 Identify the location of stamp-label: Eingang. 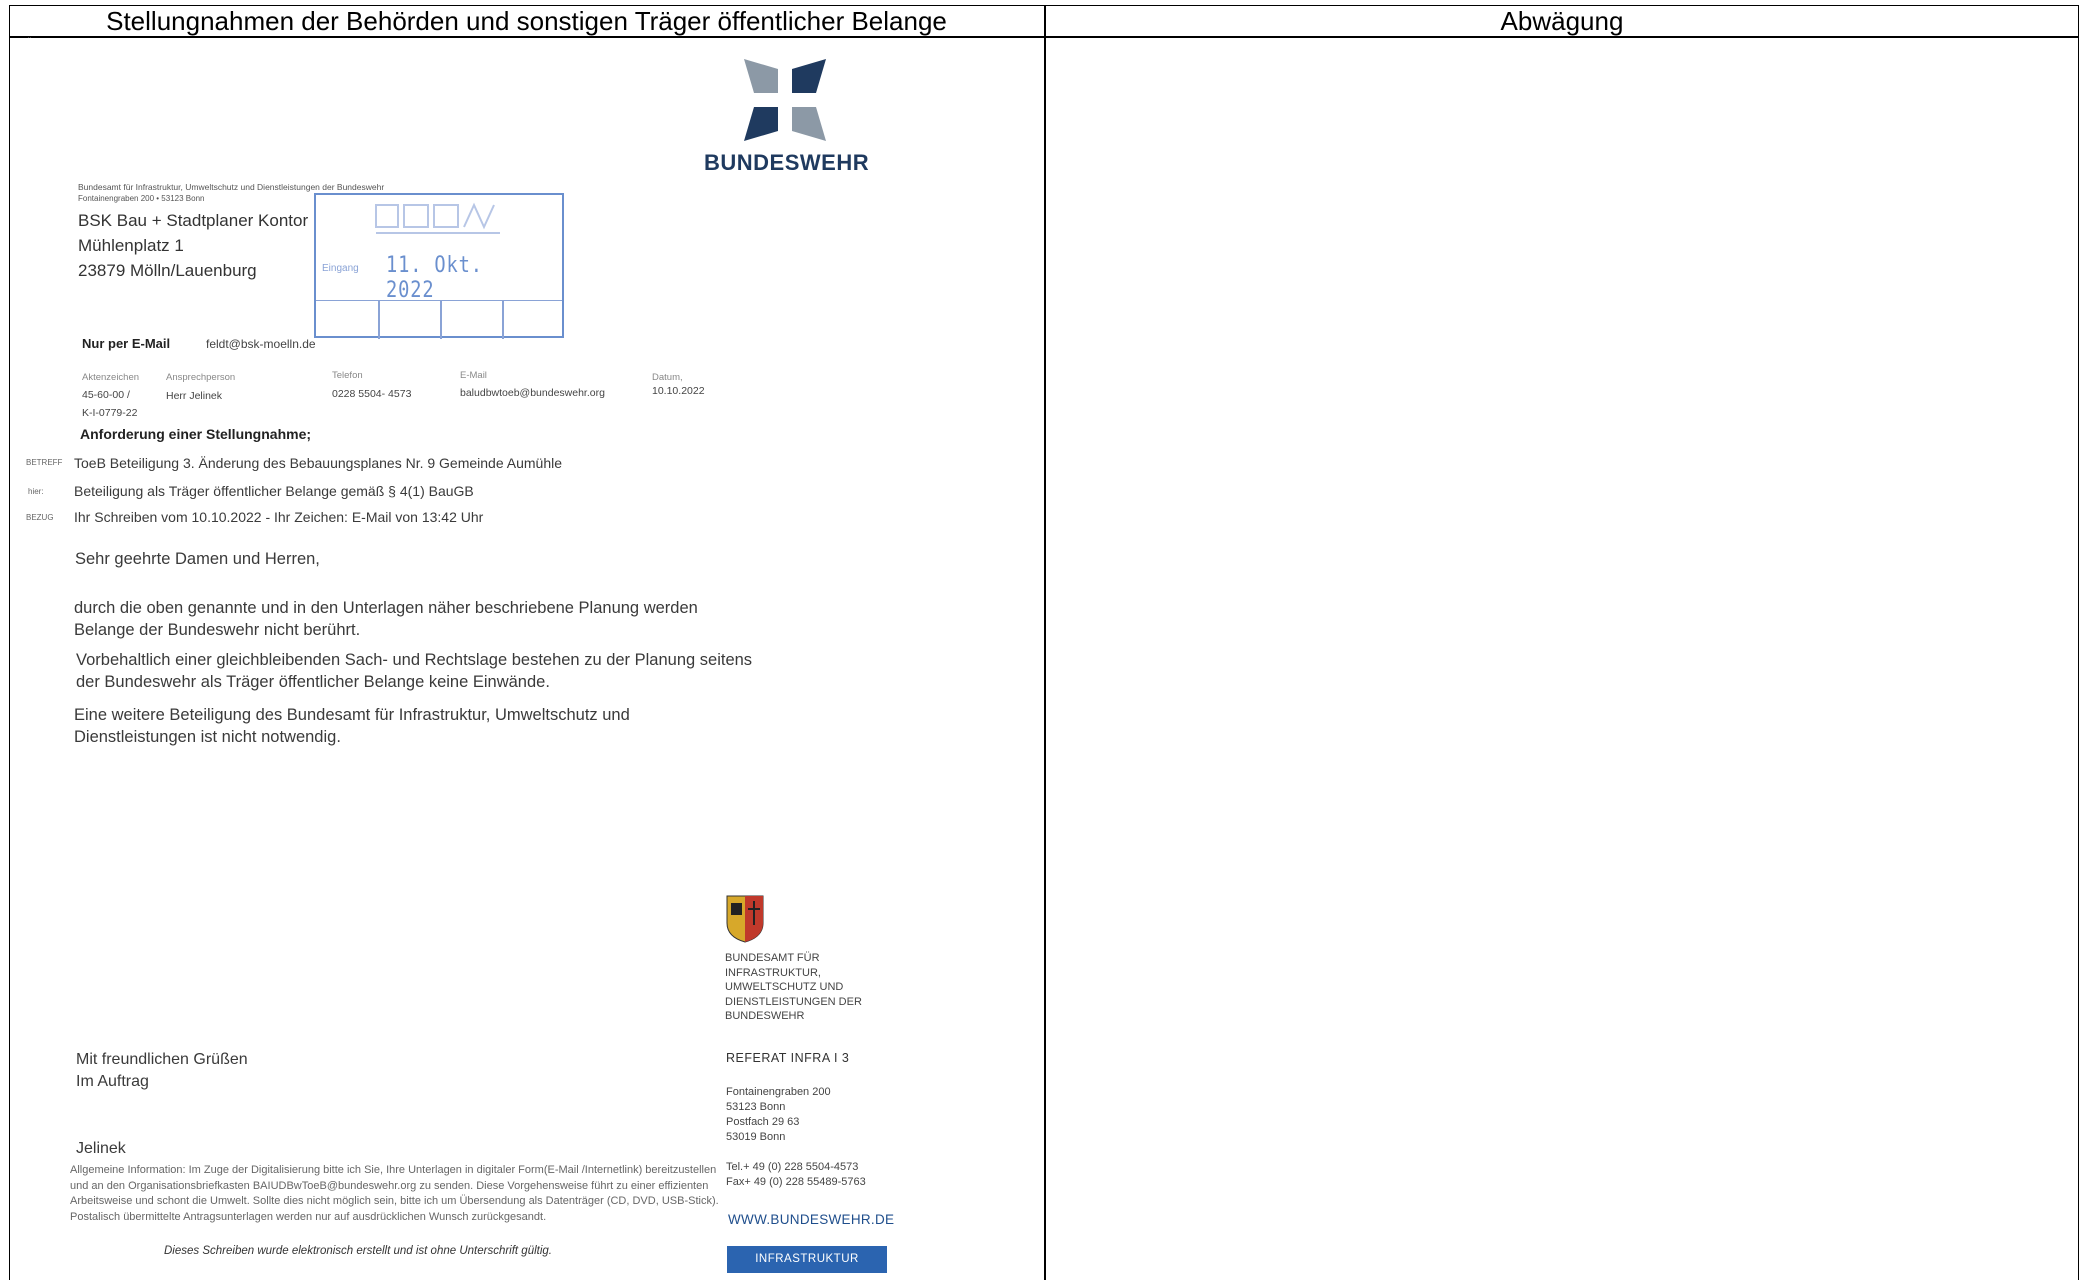
(340, 268).